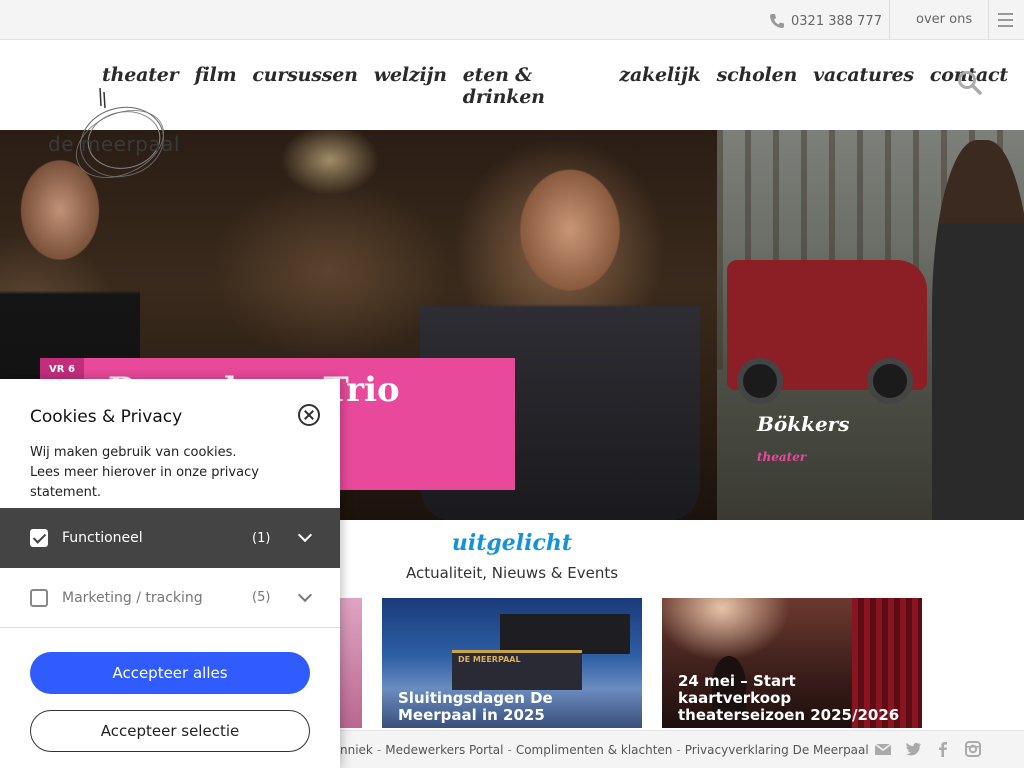  Describe the element at coordinates (659, 86) in the screenshot. I see `nav-item-zakelijk: zakelijk` at that location.